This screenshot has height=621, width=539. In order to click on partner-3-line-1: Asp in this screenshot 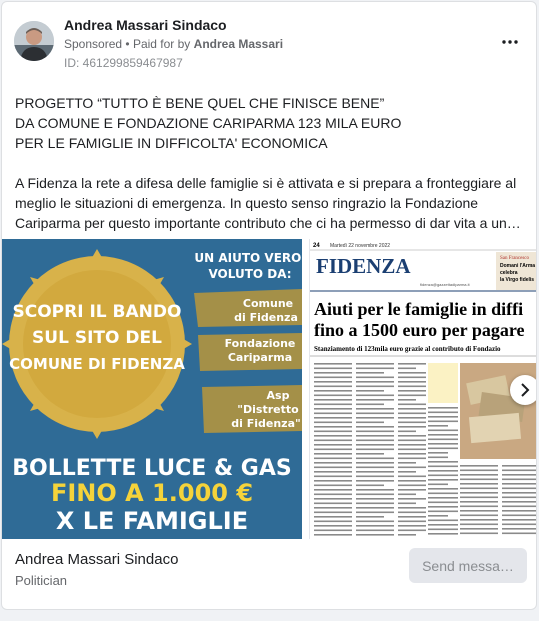, I will do `click(278, 395)`.